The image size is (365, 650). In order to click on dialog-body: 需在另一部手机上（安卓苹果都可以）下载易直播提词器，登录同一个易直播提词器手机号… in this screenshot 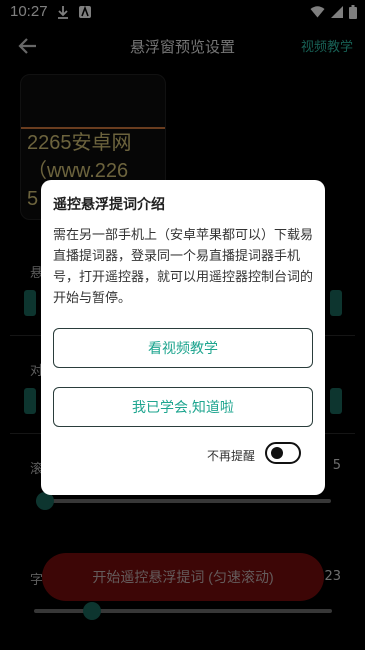, I will do `click(183, 266)`.